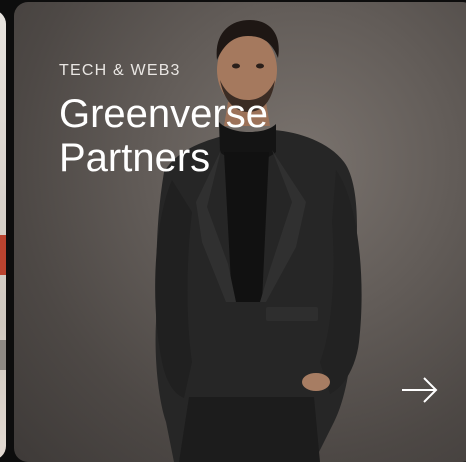 Image resolution: width=466 pixels, height=462 pixels. Describe the element at coordinates (3, 255) in the screenshot. I see `previous-card-accent` at that location.